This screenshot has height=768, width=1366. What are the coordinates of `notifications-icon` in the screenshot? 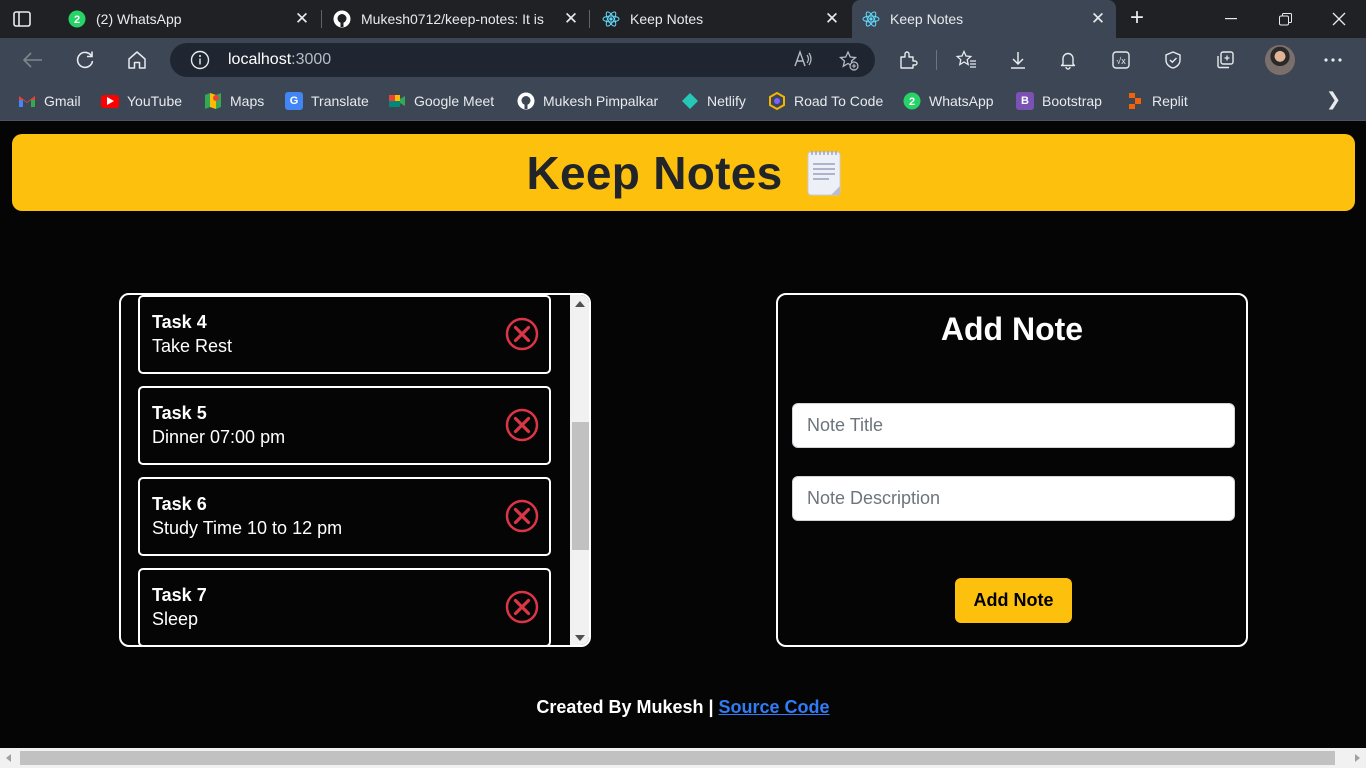 It's located at (1068, 60).